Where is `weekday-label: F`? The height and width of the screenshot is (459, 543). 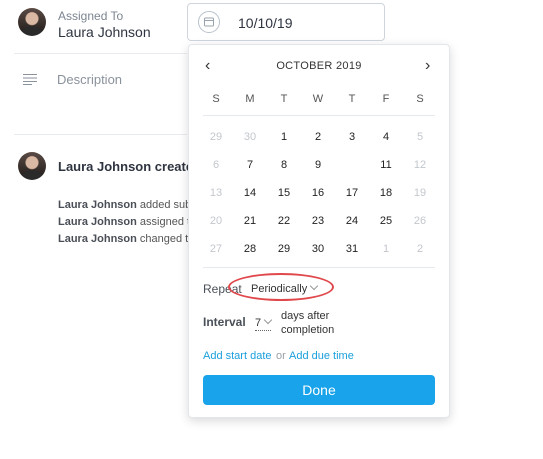
weekday-label: F is located at coordinates (386, 99).